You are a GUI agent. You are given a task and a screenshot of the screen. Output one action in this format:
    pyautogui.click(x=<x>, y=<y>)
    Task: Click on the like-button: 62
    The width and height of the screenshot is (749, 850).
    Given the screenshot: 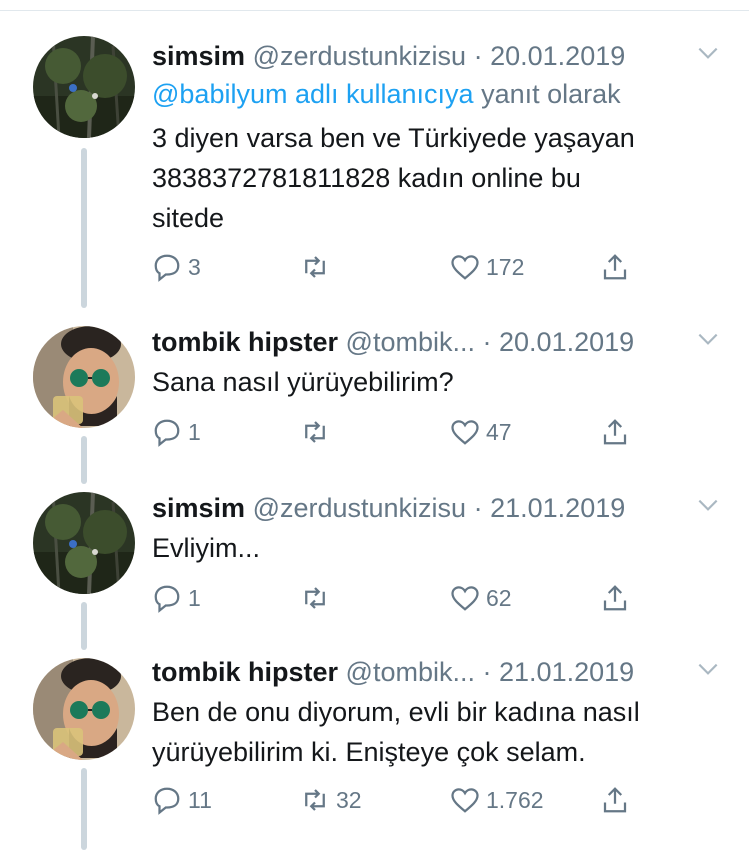 What is the action you would take?
    pyautogui.click(x=481, y=598)
    